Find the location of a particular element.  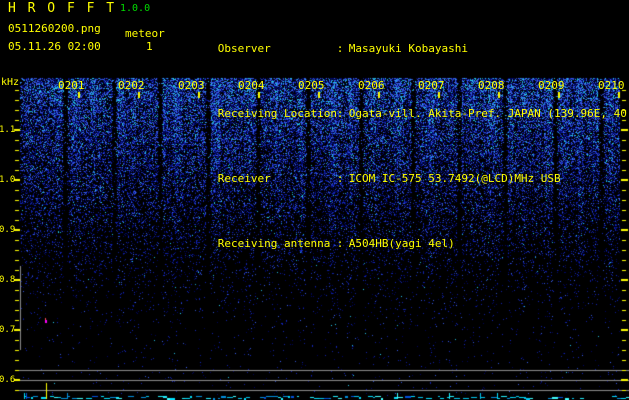

app-version: 1.0.0 is located at coordinates (135, 8).